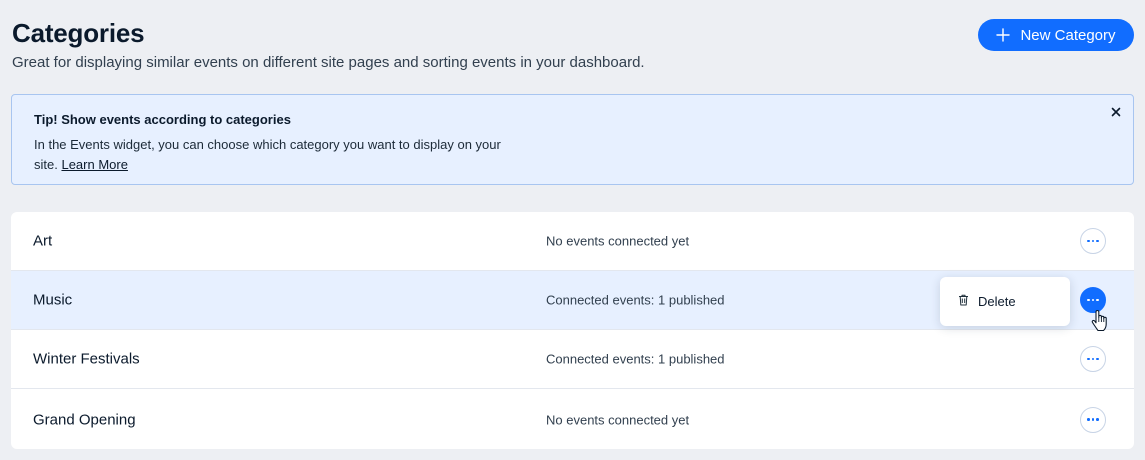 The width and height of the screenshot is (1145, 460). I want to click on new-category-button: New Category, so click(1056, 35).